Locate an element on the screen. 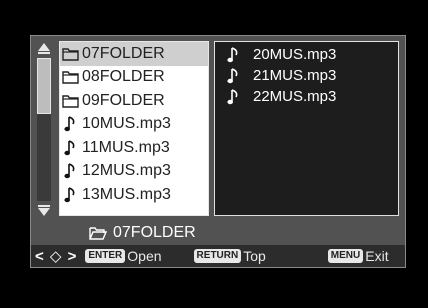 The image size is (428, 308). return-key-badge: RETURN is located at coordinates (217, 256).